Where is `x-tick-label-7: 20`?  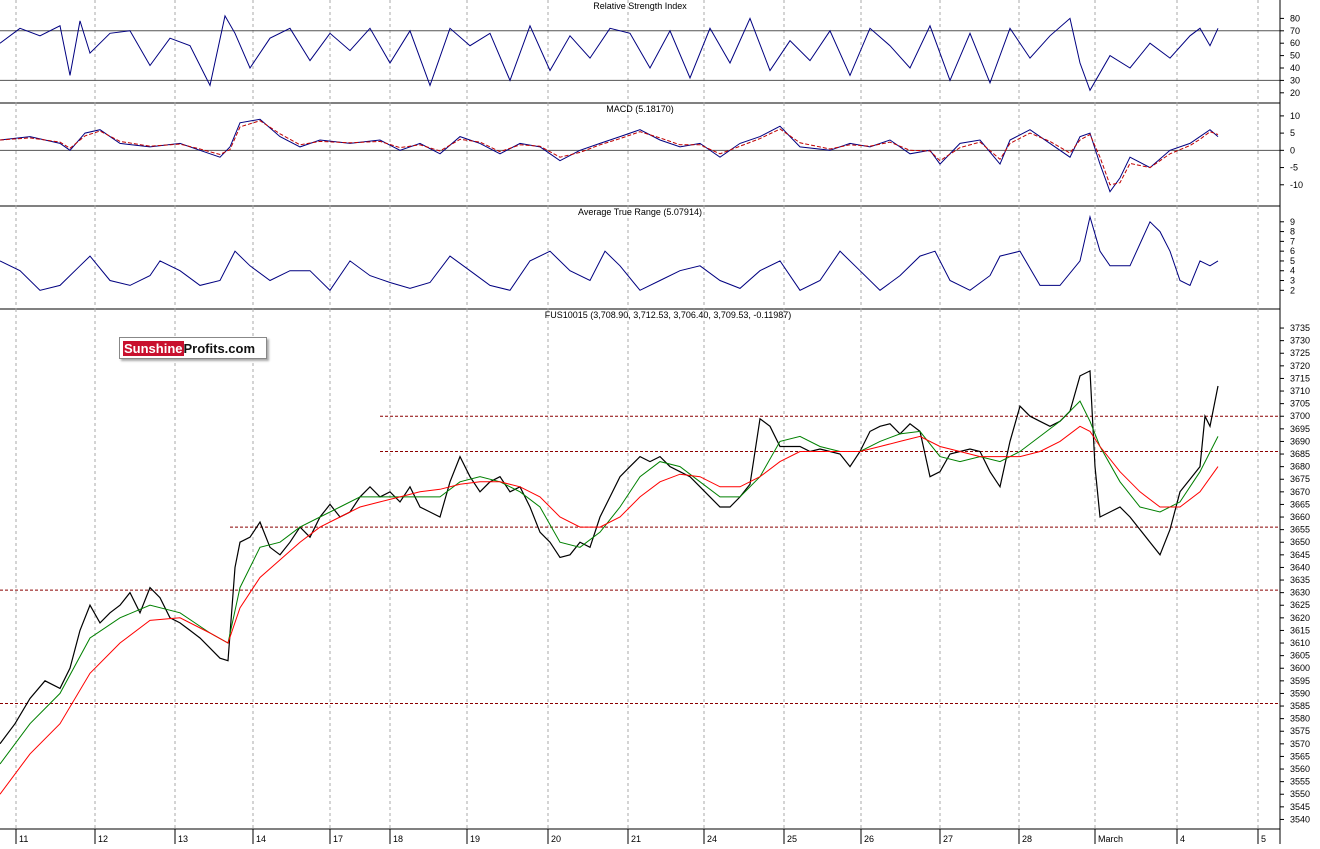
x-tick-label-7: 20 is located at coordinates (556, 839).